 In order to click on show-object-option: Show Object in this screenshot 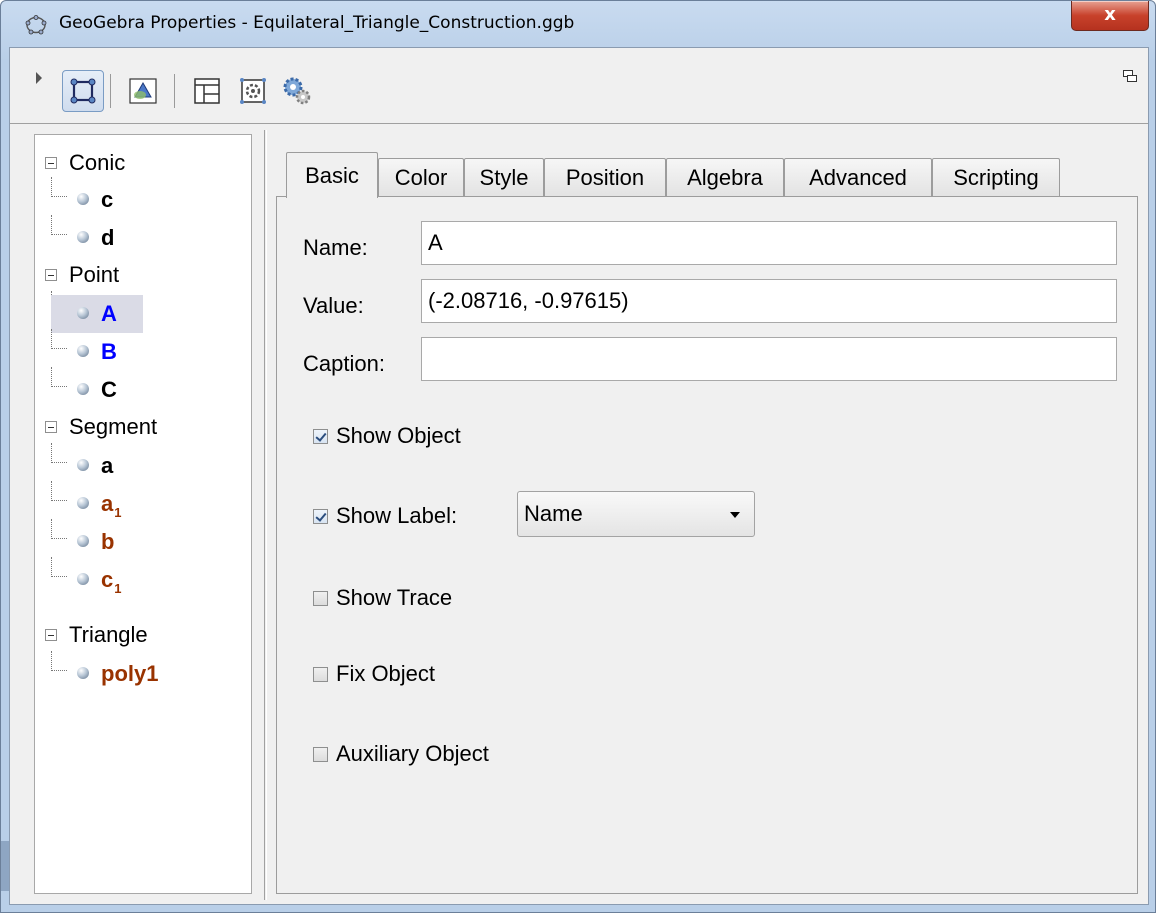, I will do `click(387, 436)`.